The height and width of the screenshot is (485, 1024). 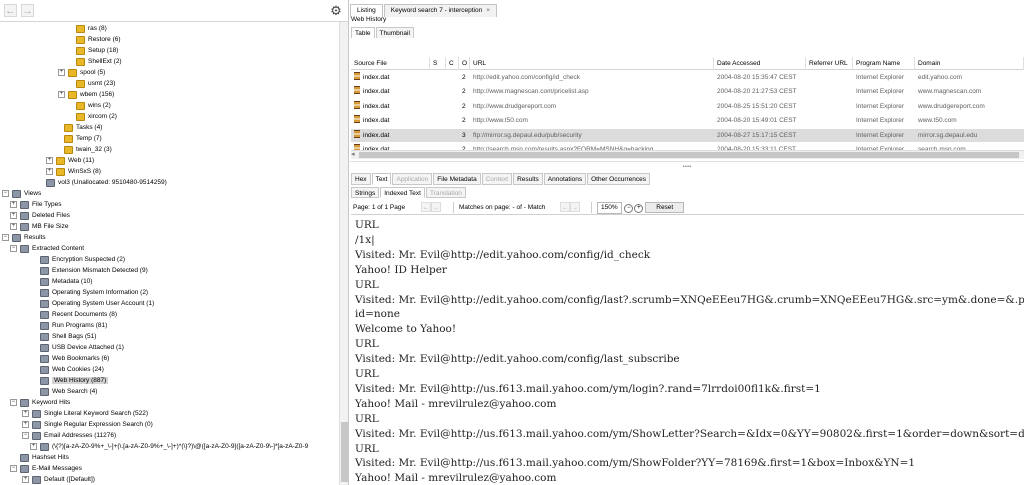 I want to click on tree-node: + wbem (156), so click(x=86, y=94).